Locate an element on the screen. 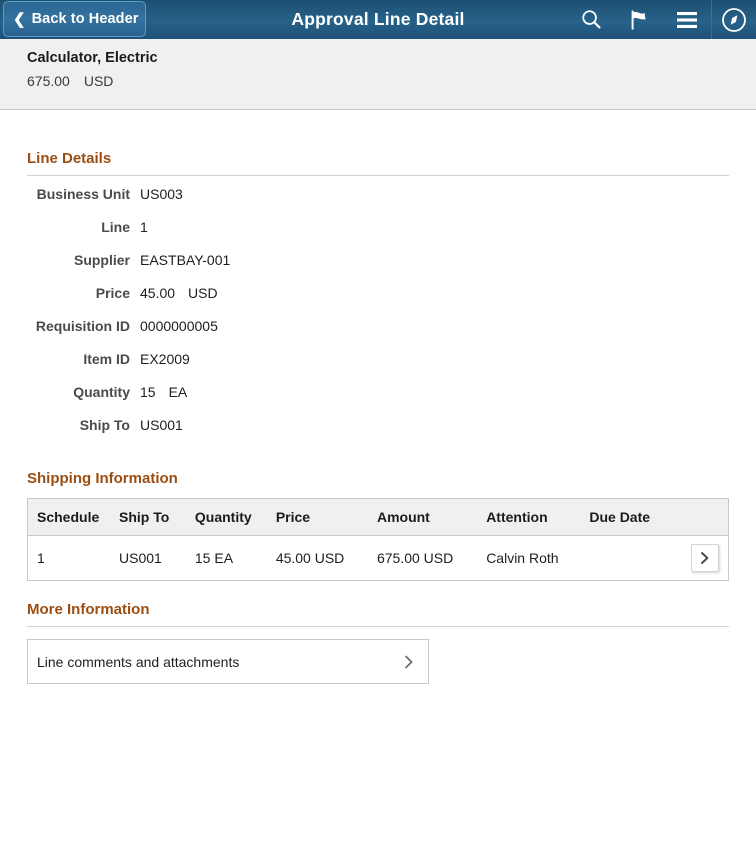 The width and height of the screenshot is (756, 842). field-label: Ship To is located at coordinates (104, 425).